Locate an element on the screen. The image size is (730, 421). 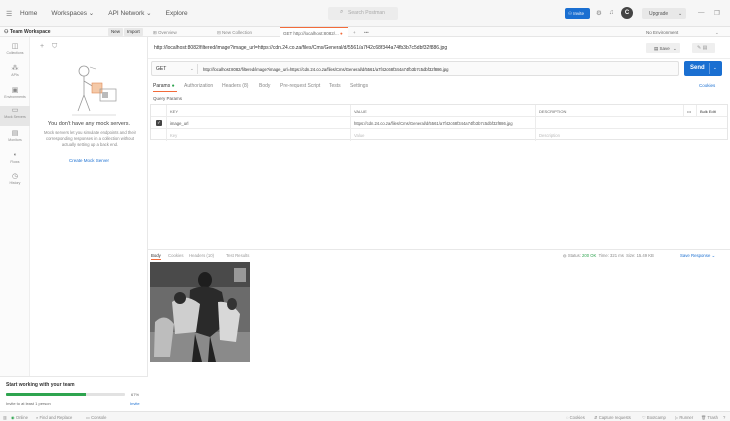
filter-icon: ⛉ is located at coordinates (54, 47).